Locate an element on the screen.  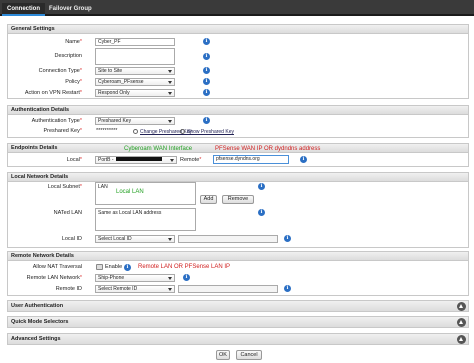
tab-connection: Connection is located at coordinates (23, 9).